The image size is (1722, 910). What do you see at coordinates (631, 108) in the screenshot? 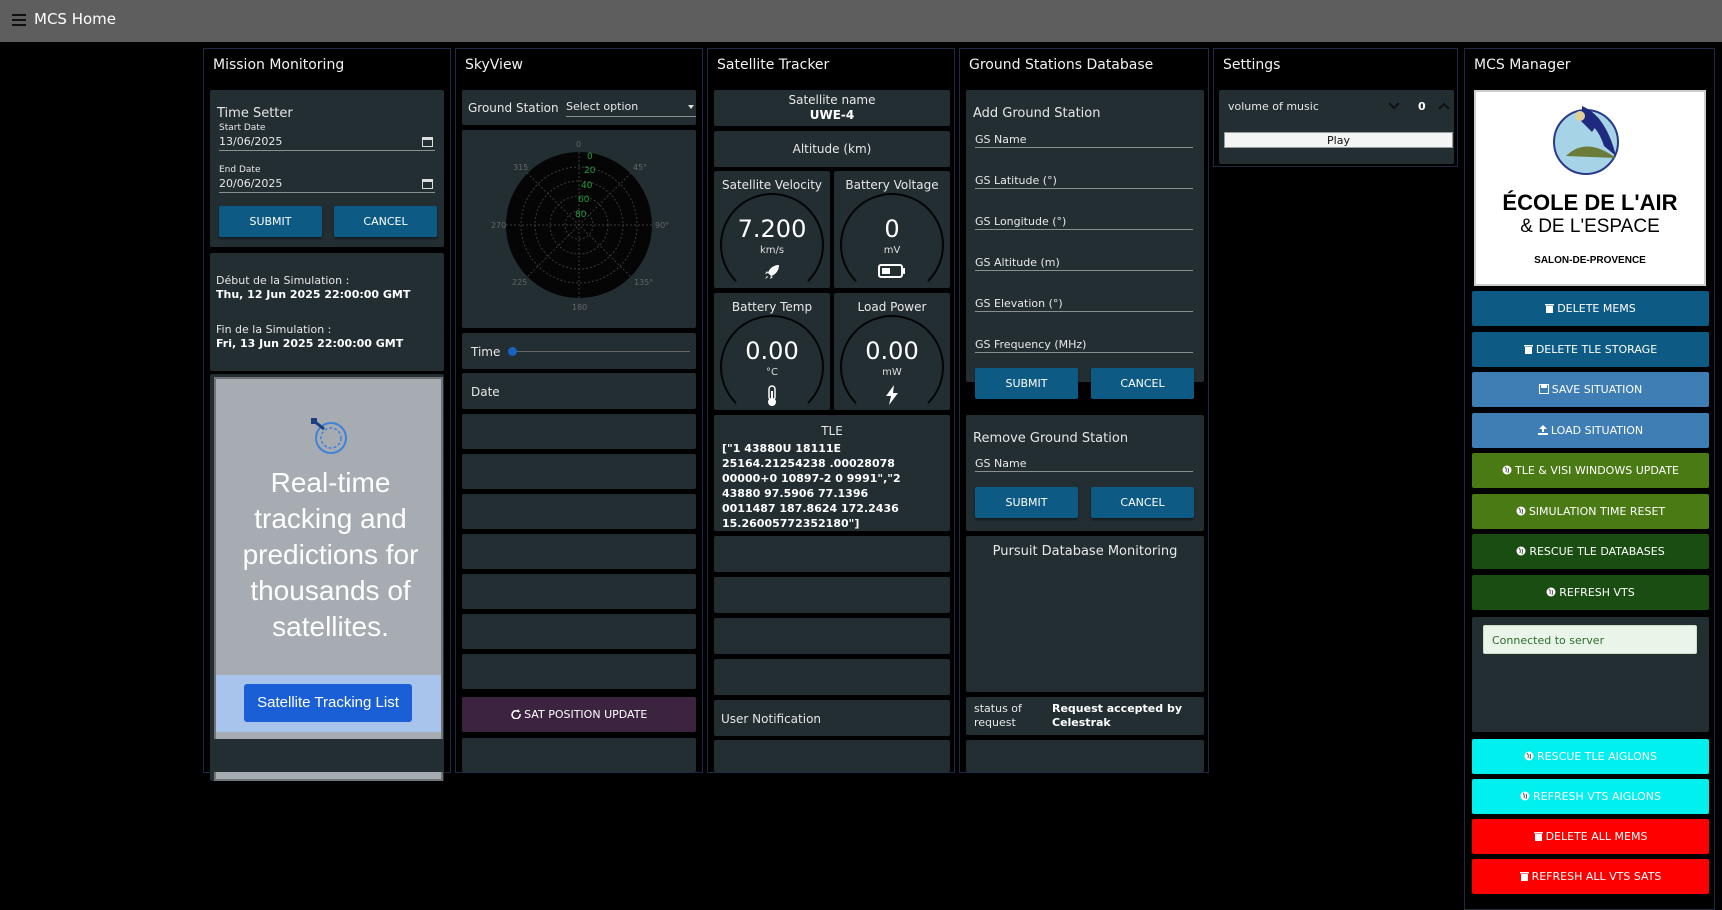
I see `ground-station-select: Select option` at bounding box center [631, 108].